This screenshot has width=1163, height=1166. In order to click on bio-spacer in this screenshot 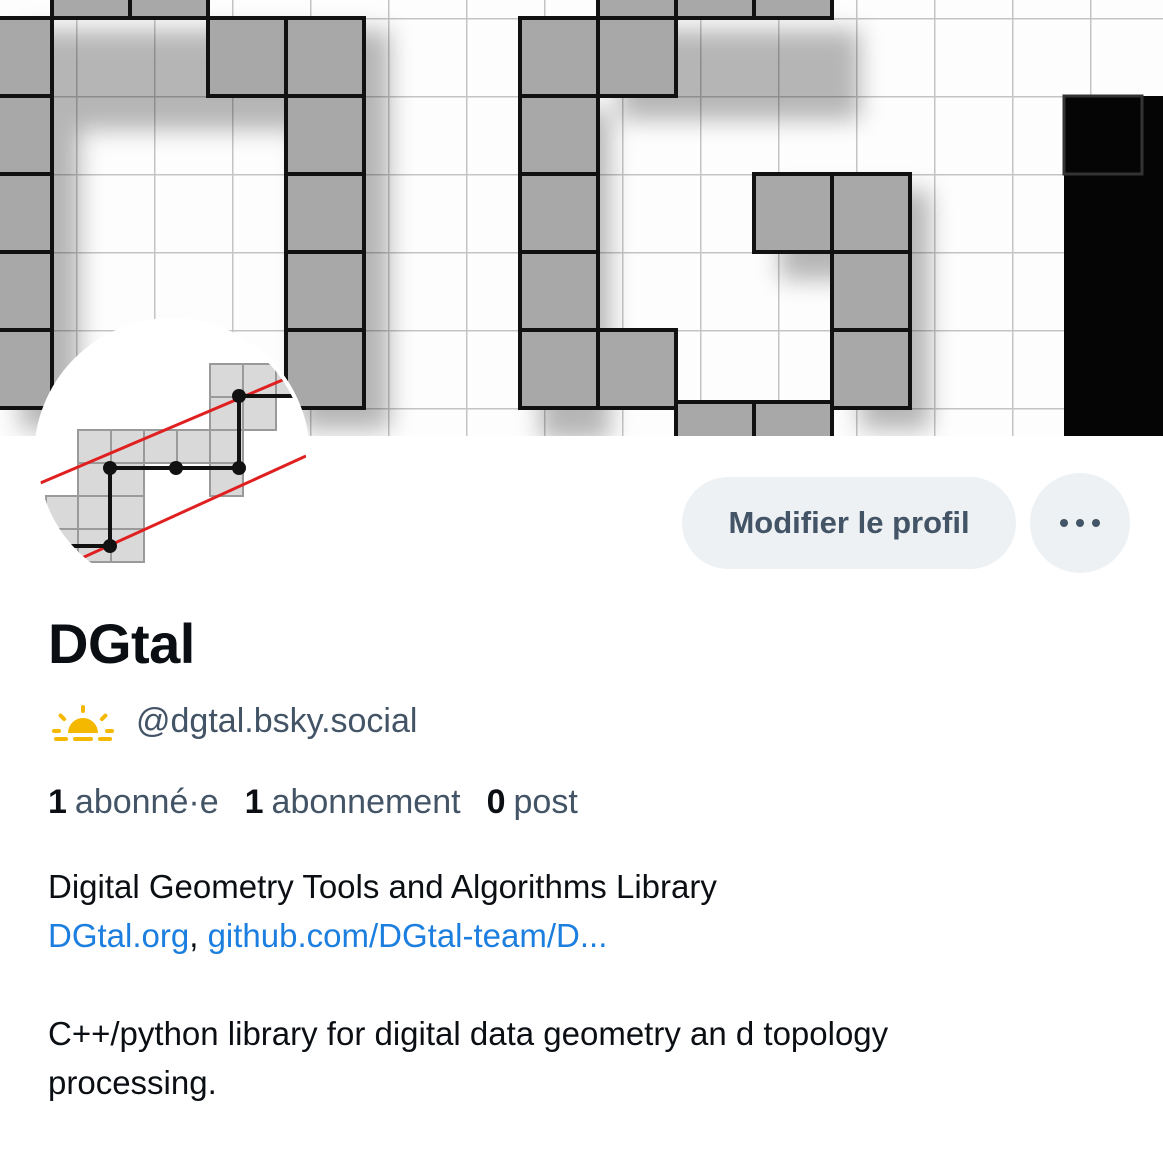, I will do `click(588, 984)`.